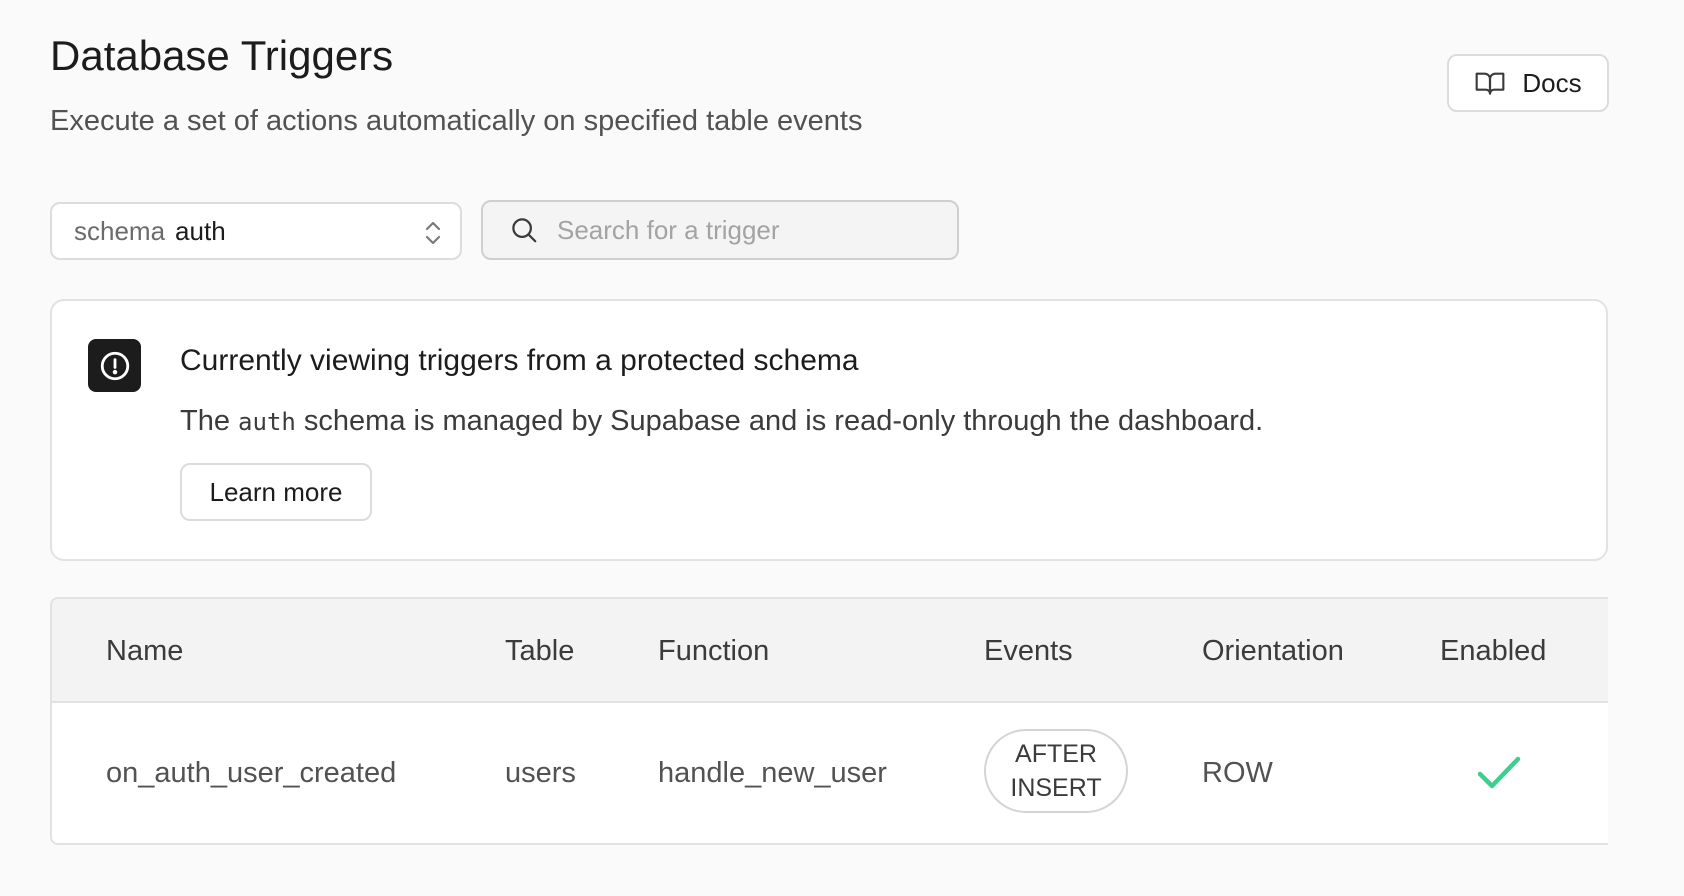 Image resolution: width=1684 pixels, height=896 pixels. Describe the element at coordinates (222, 55) in the screenshot. I see `page-title: Database Triggers` at that location.